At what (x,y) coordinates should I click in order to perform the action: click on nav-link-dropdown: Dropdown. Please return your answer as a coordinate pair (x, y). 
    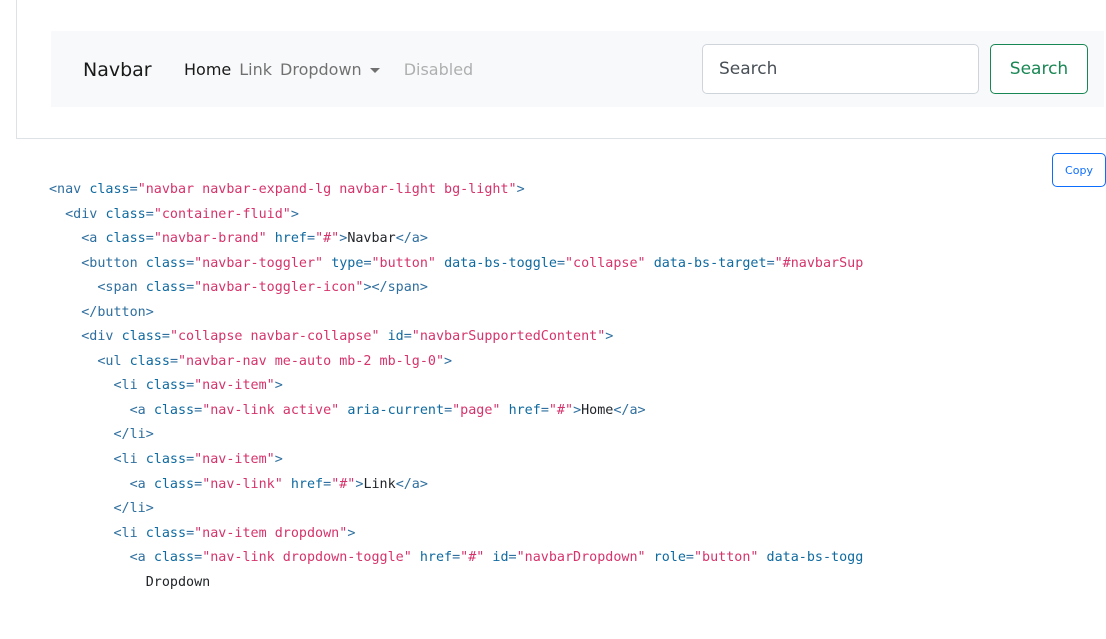
    Looking at the image, I should click on (330, 70).